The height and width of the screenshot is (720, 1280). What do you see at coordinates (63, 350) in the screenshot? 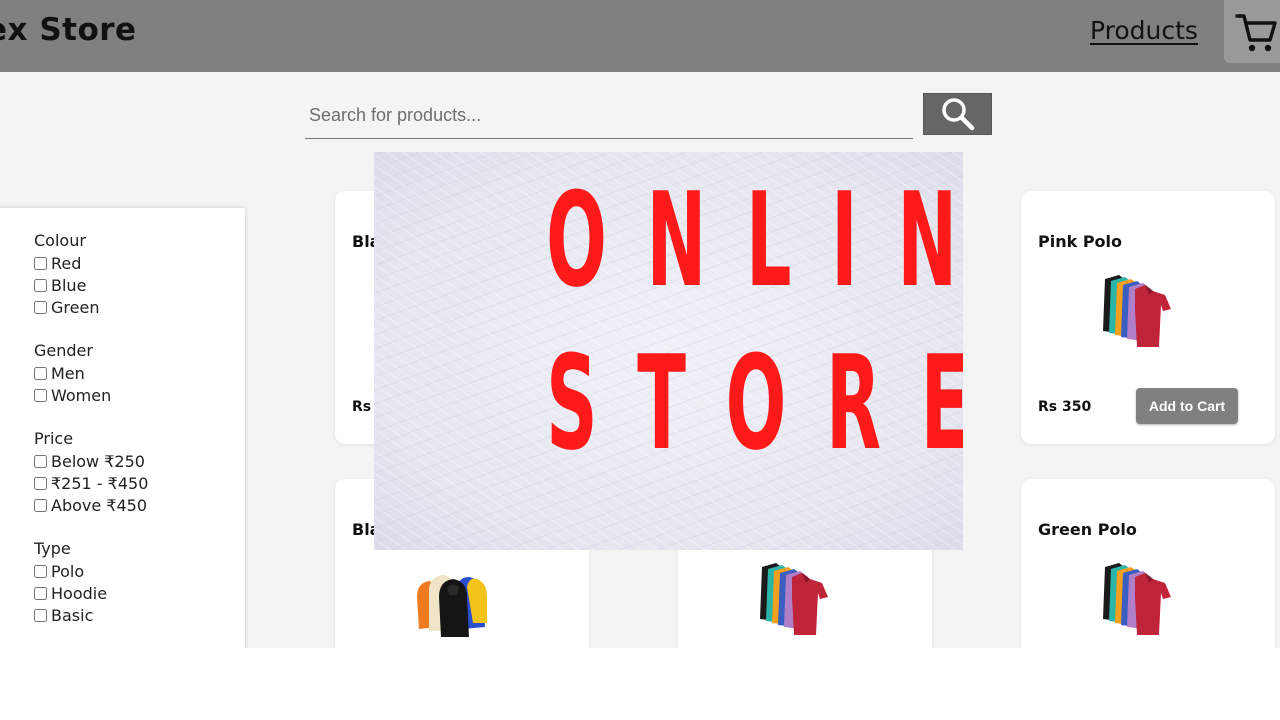
I see `filter-title-gender: Gender` at bounding box center [63, 350].